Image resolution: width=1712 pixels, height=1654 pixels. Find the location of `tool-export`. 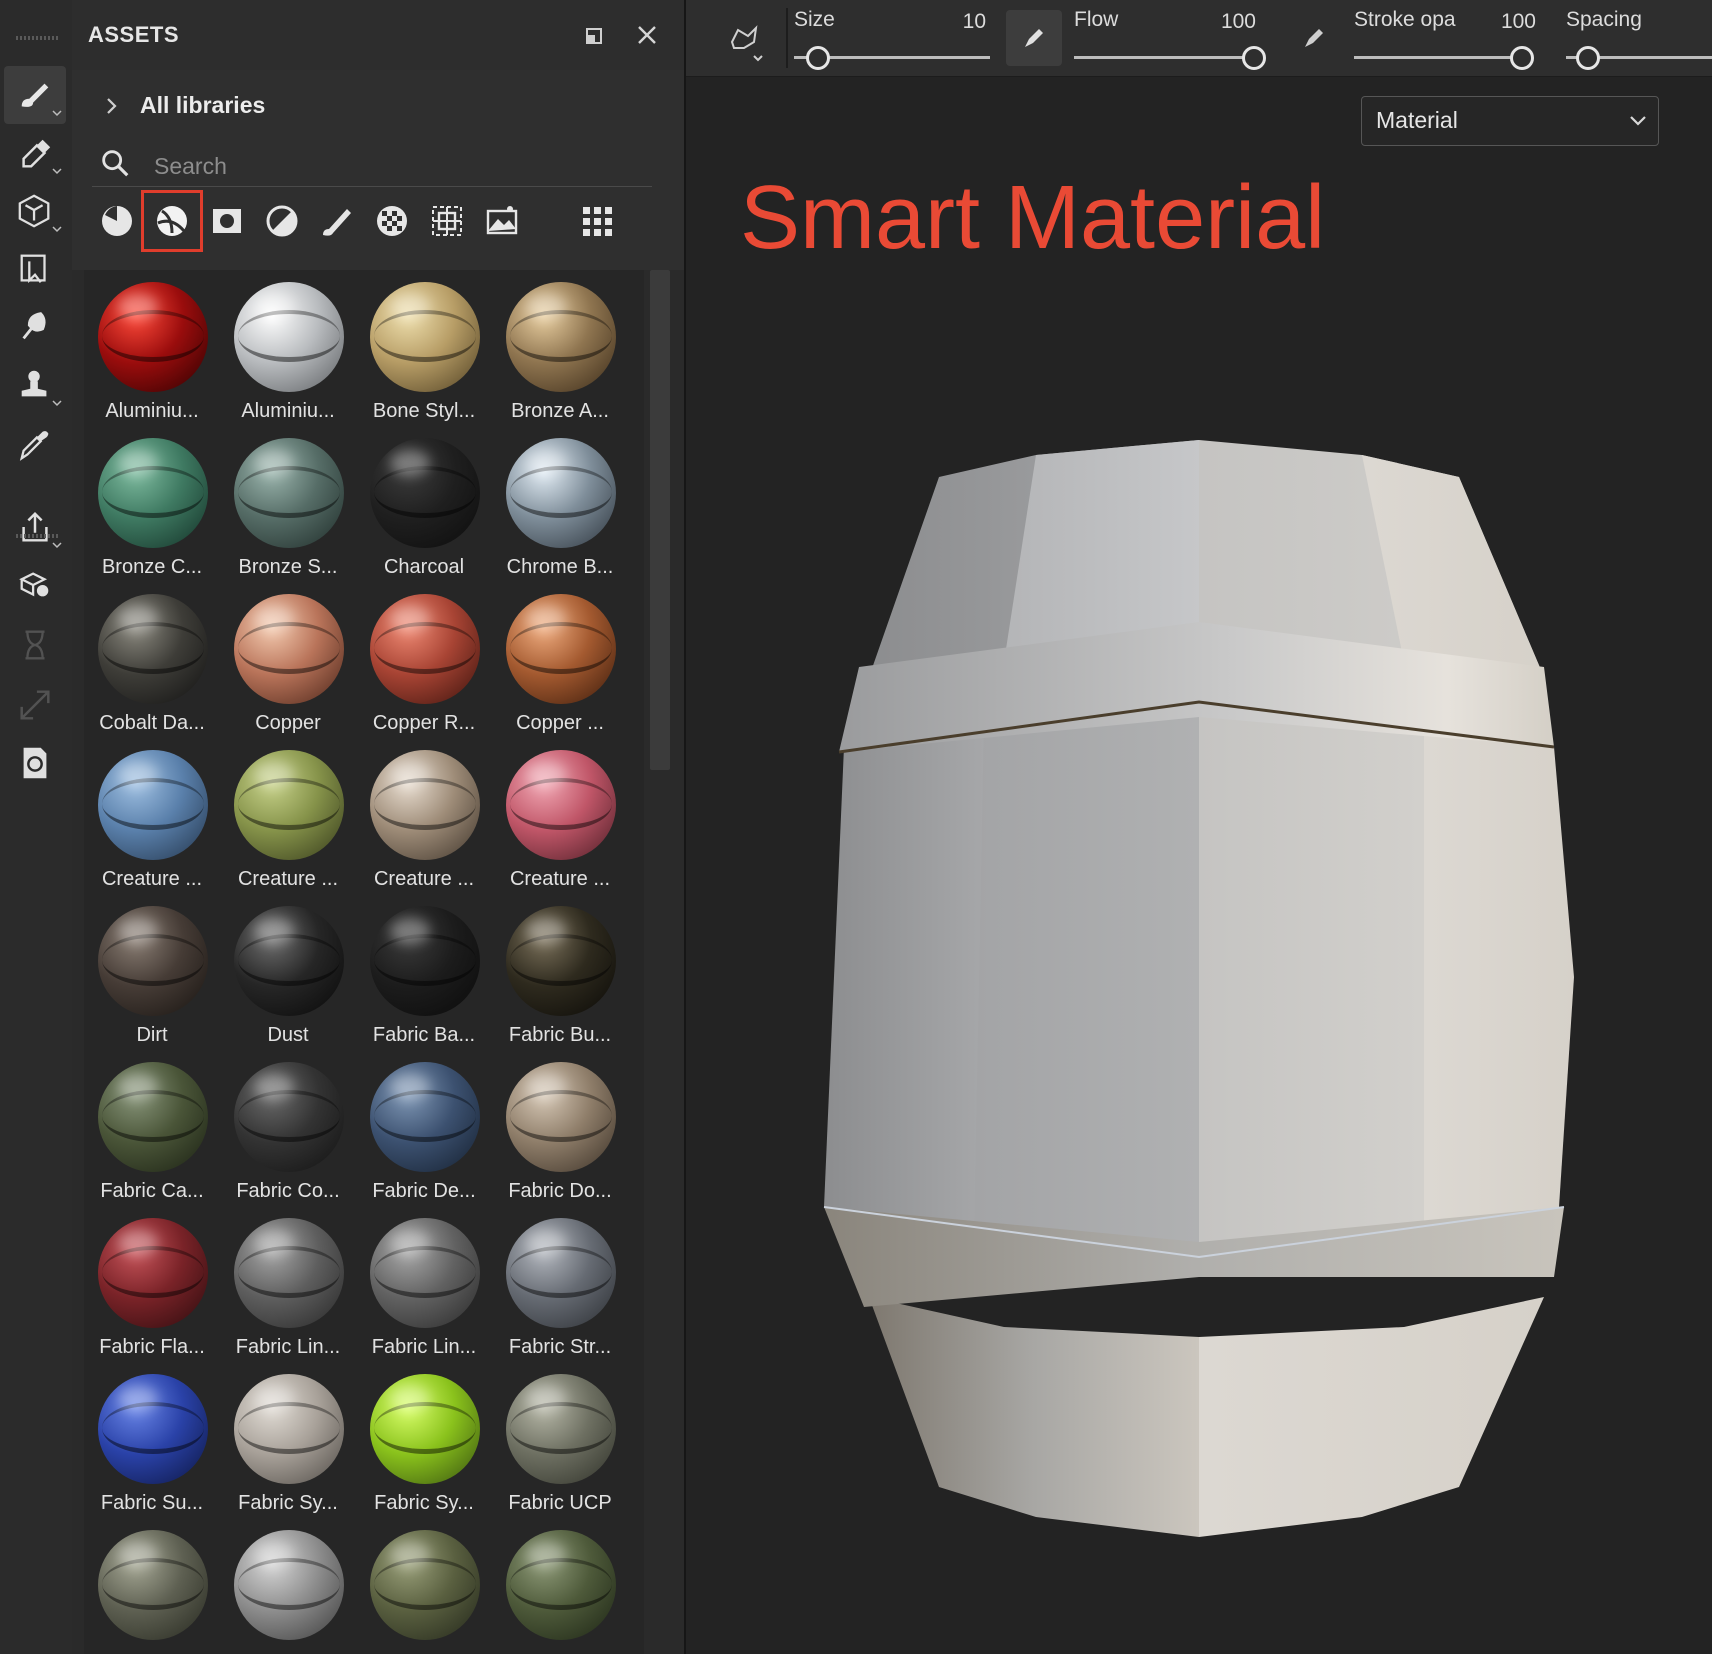

tool-export is located at coordinates (35, 527).